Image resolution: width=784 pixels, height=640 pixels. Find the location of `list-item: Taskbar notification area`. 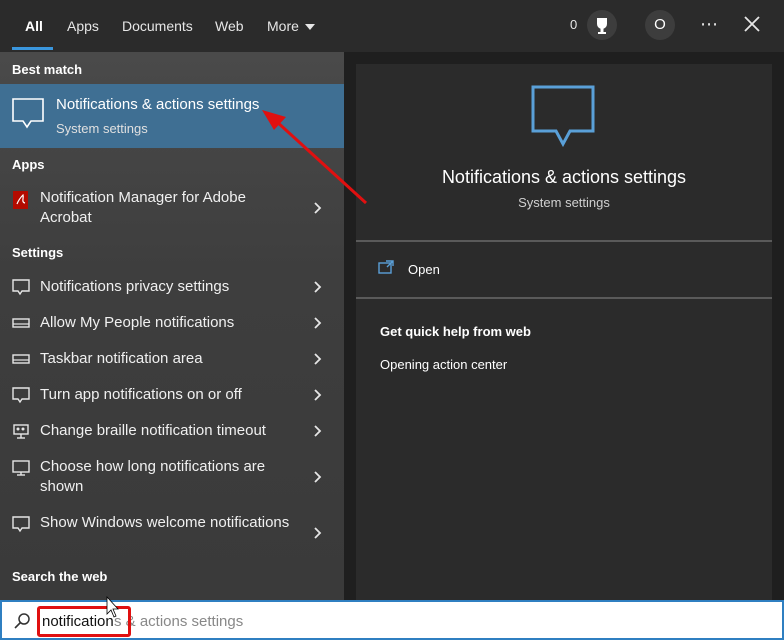

list-item: Taskbar notification area is located at coordinates (172, 362).